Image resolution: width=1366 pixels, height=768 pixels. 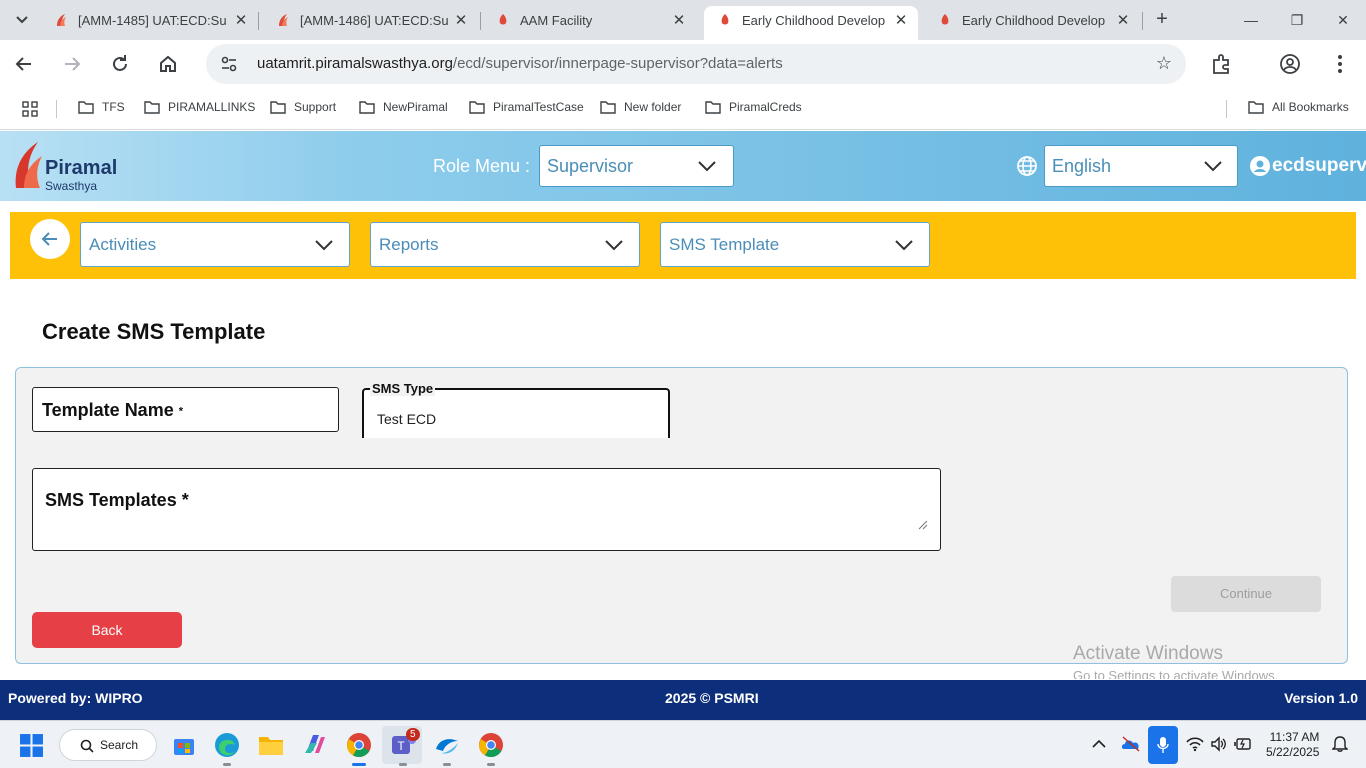 I want to click on window-close-icon: ✕, so click(x=1343, y=20).